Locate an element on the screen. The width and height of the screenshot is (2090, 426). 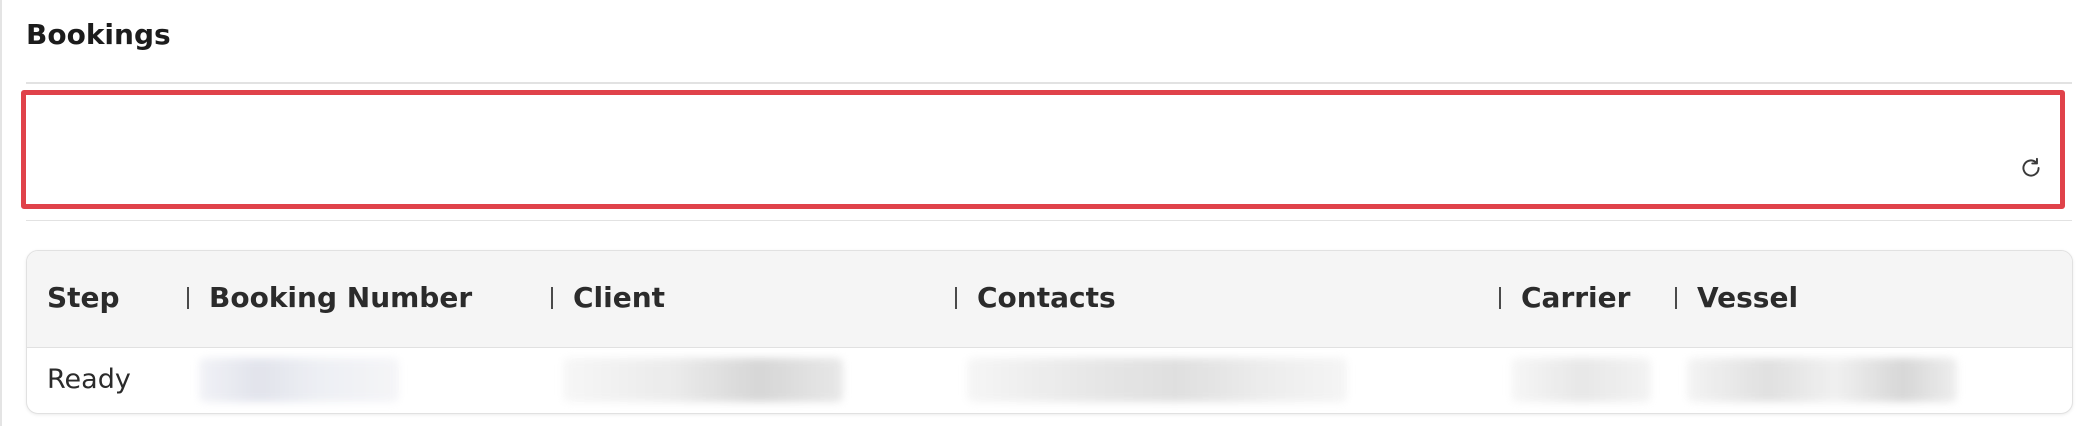
redacted-booking-number is located at coordinates (299, 380).